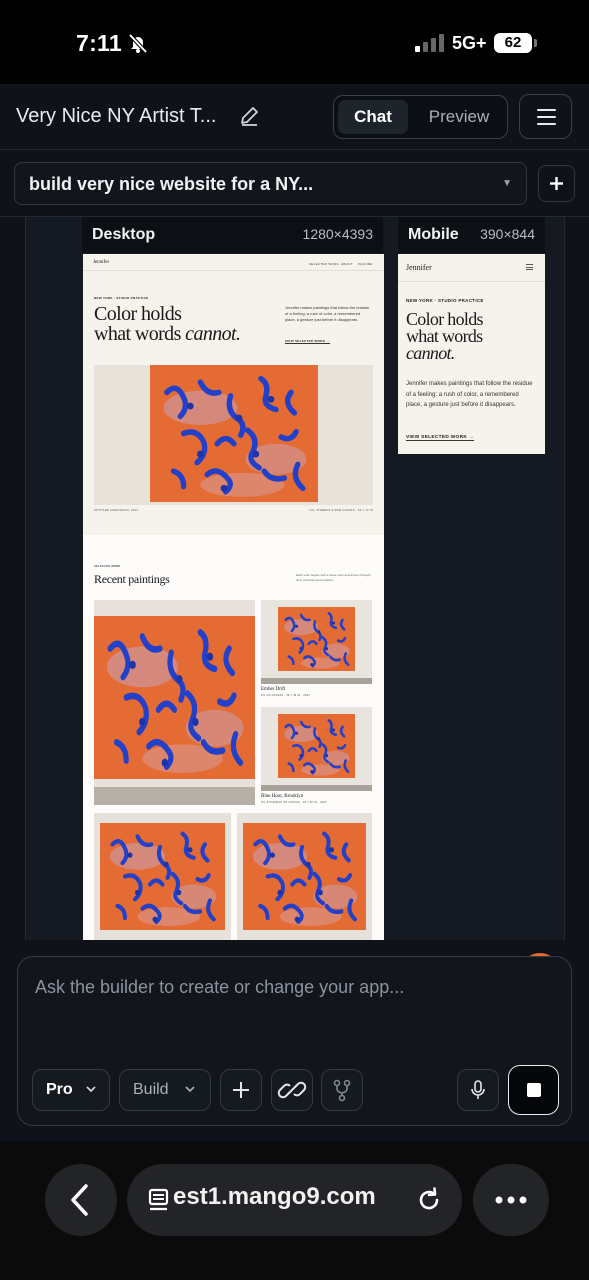 This screenshot has width=589, height=1280. I want to click on signal-icon, so click(429, 43).